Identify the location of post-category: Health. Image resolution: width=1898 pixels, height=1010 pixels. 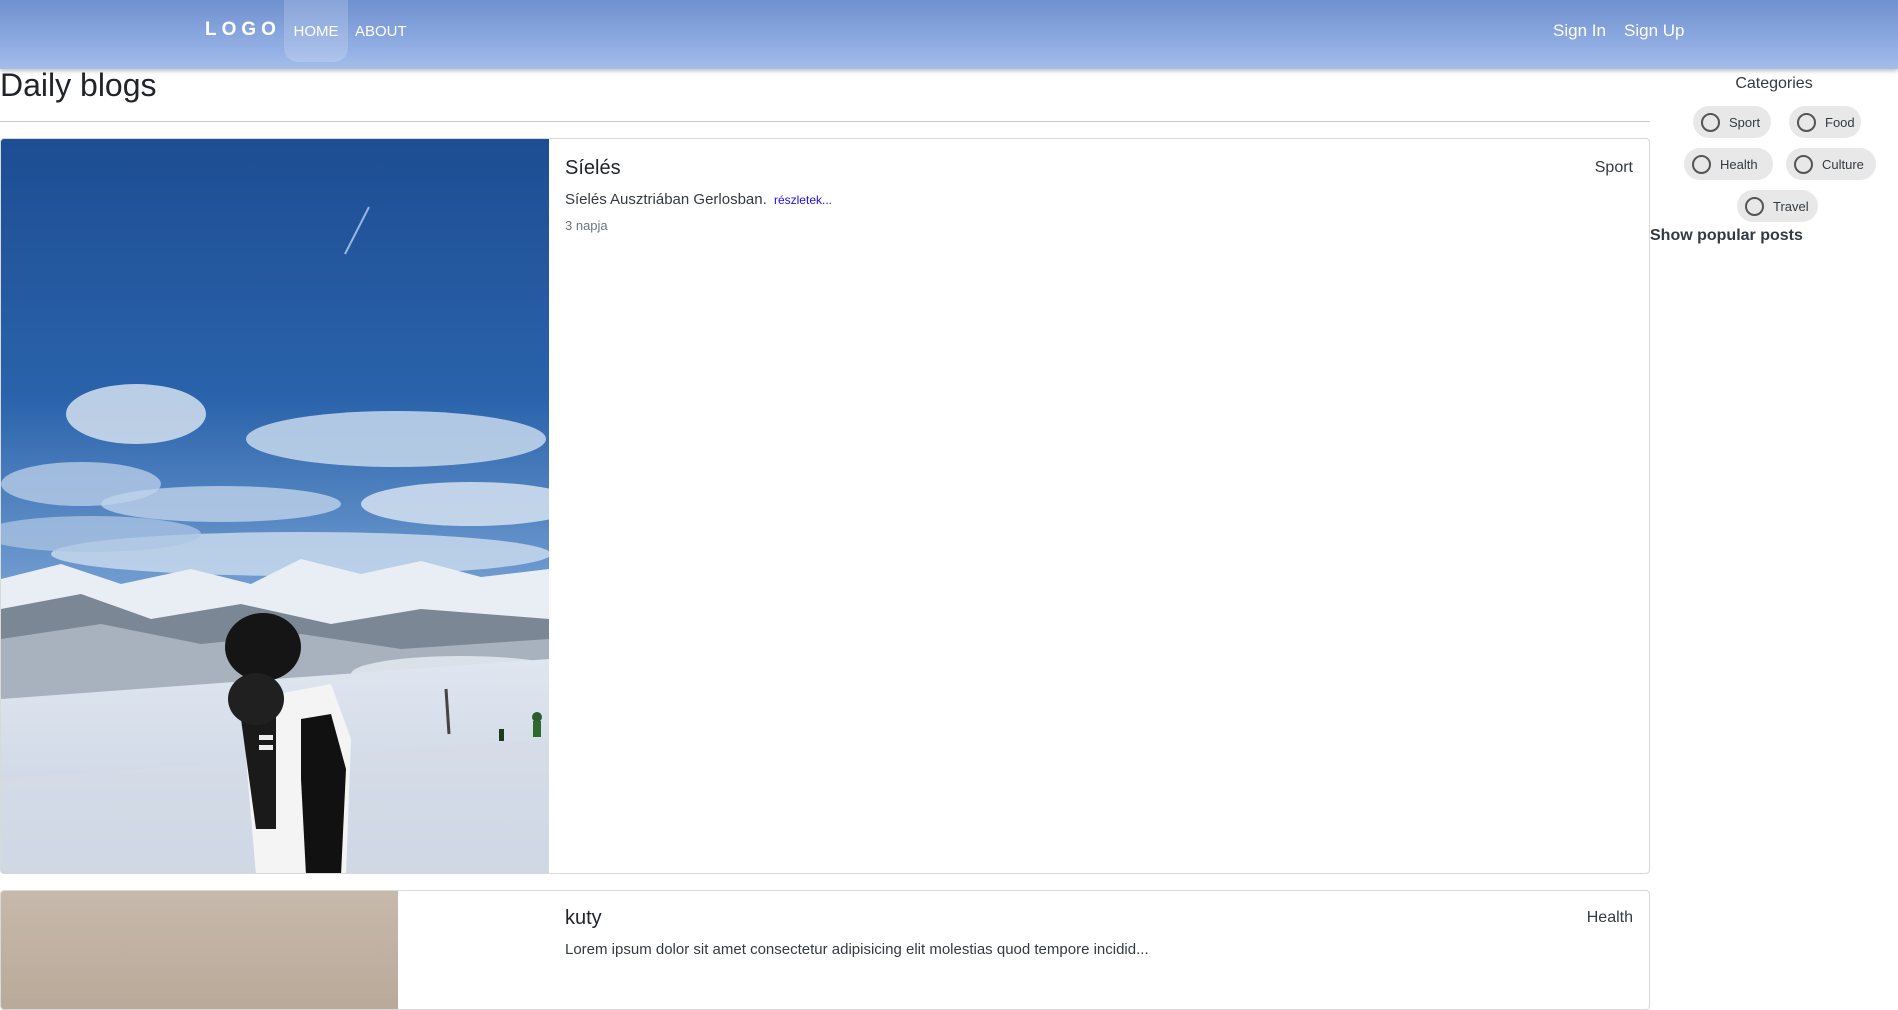
(1609, 917).